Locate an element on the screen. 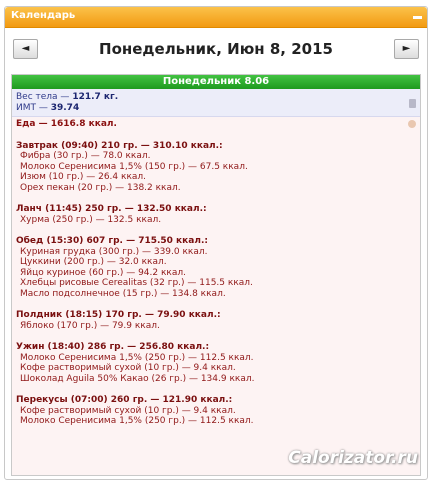 The width and height of the screenshot is (432, 482). weight-value: 121.7 кг. is located at coordinates (95, 97).